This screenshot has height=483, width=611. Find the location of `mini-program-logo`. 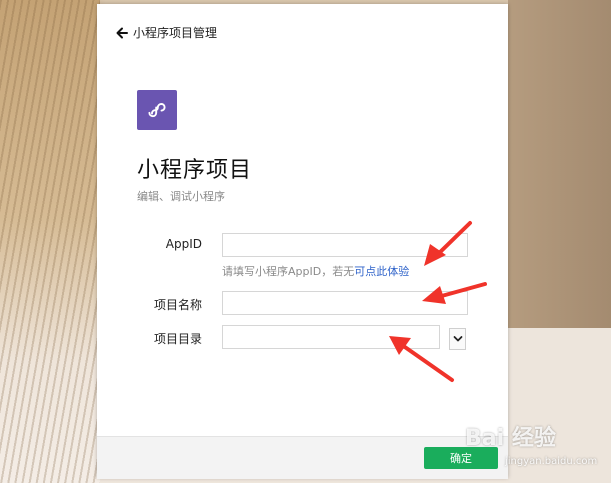

mini-program-logo is located at coordinates (157, 110).